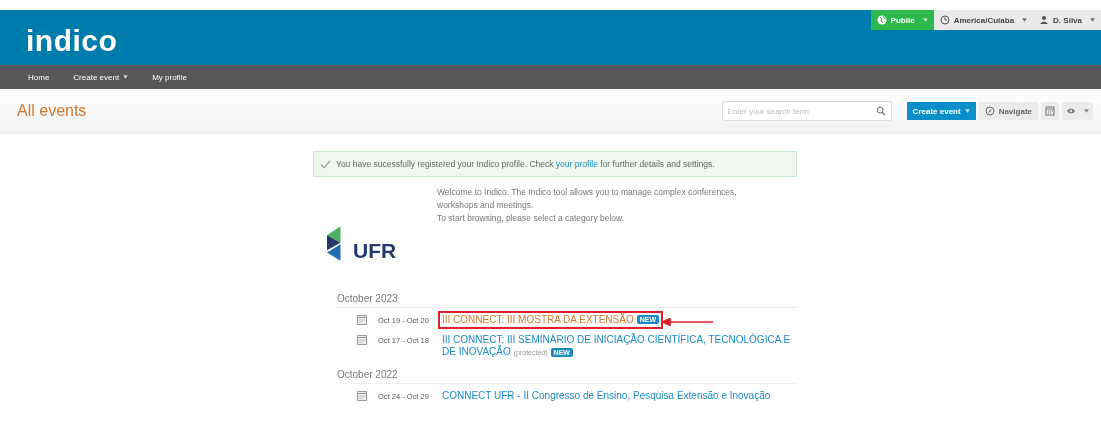 The width and height of the screenshot is (1101, 423). What do you see at coordinates (1071, 111) in the screenshot?
I see `eye-icon` at bounding box center [1071, 111].